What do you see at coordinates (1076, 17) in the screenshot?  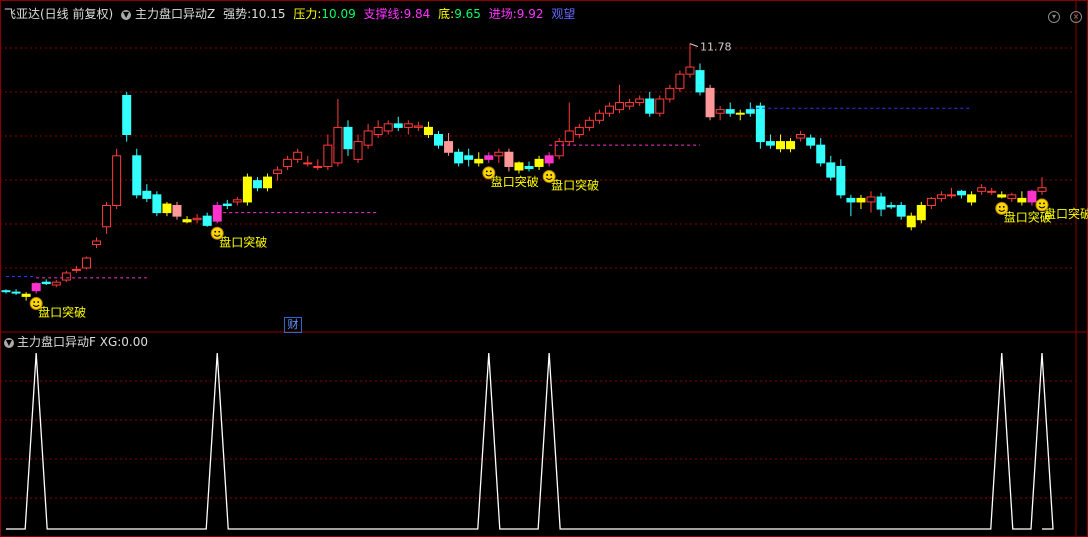 I see `close-icon: ×` at bounding box center [1076, 17].